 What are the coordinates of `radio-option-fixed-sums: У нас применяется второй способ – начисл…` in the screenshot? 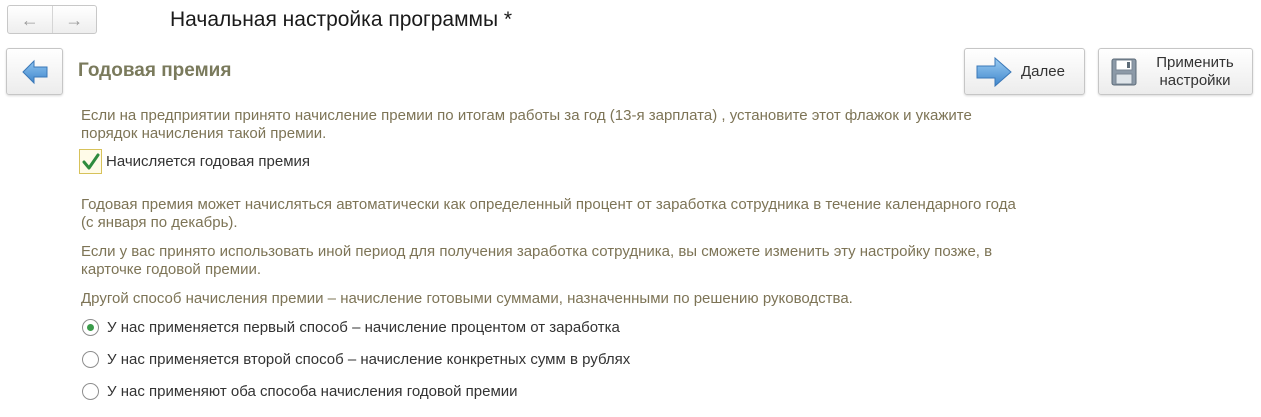 It's located at (356, 359).